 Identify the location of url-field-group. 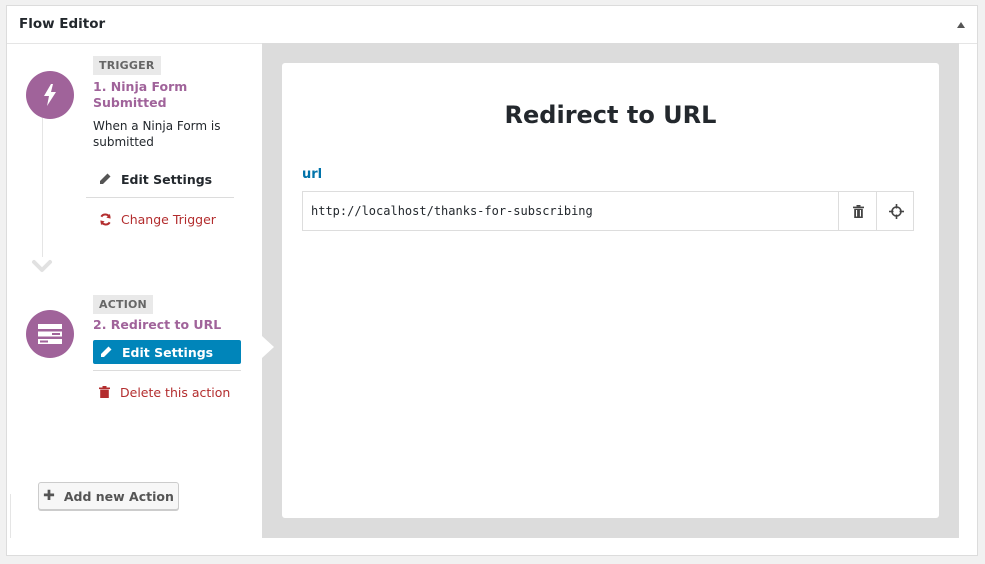
(608, 211).